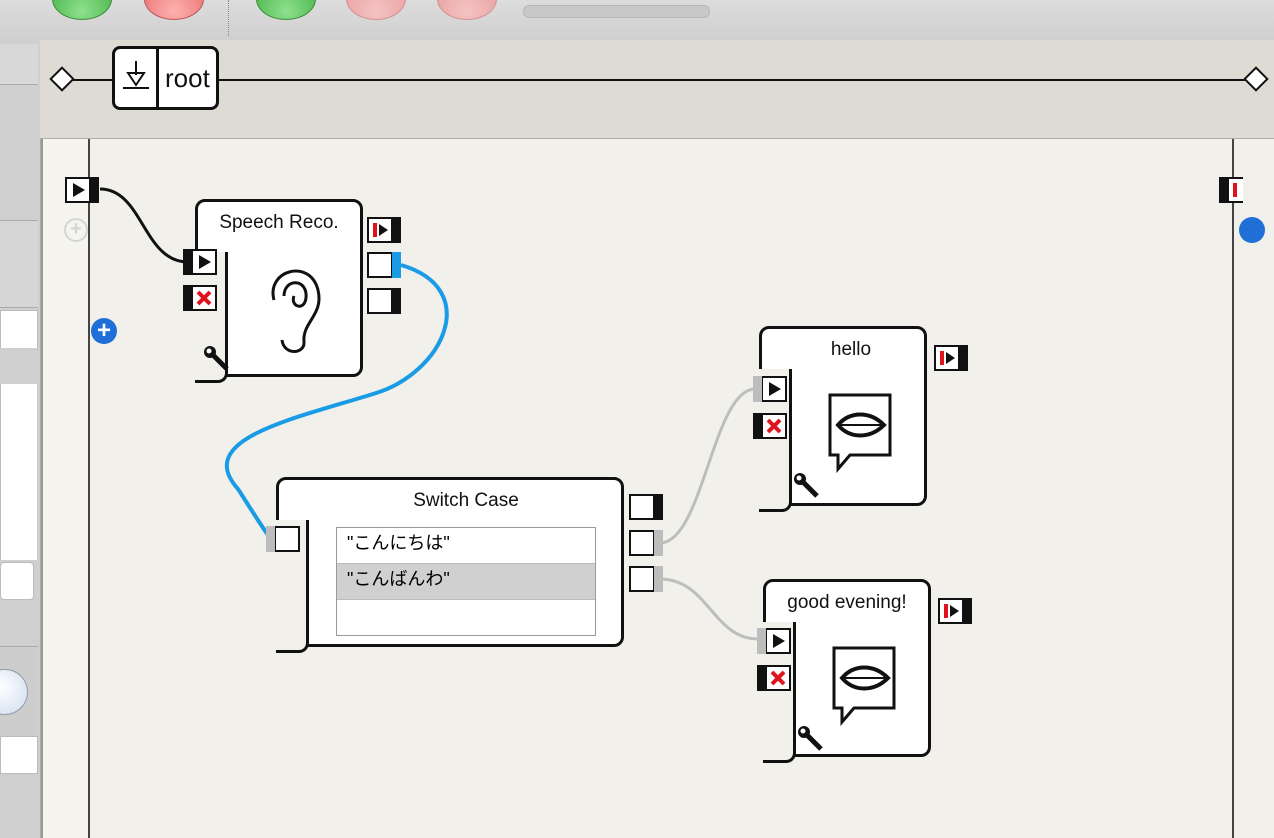  I want to click on add-output-plus-icon, so click(1252, 230).